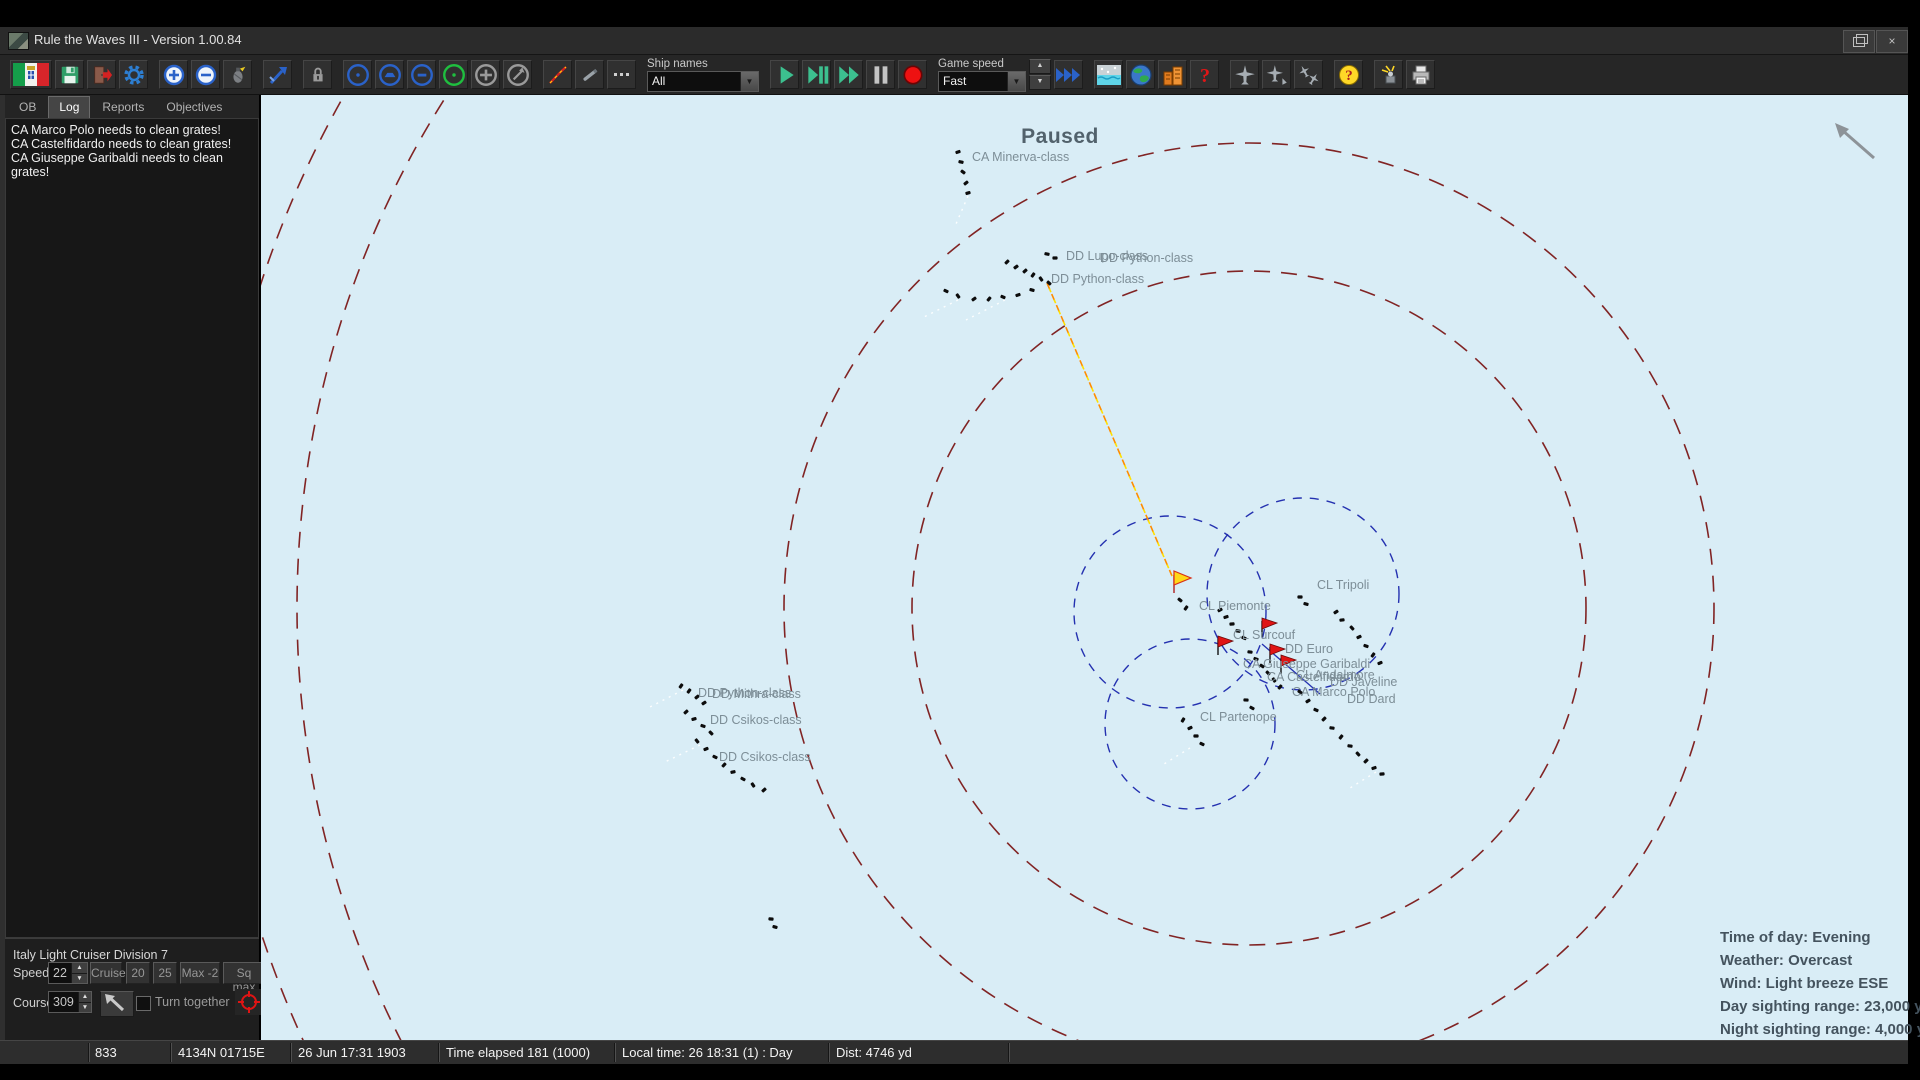  Describe the element at coordinates (138, 973) in the screenshot. I see `speed-preset-20: 20` at that location.